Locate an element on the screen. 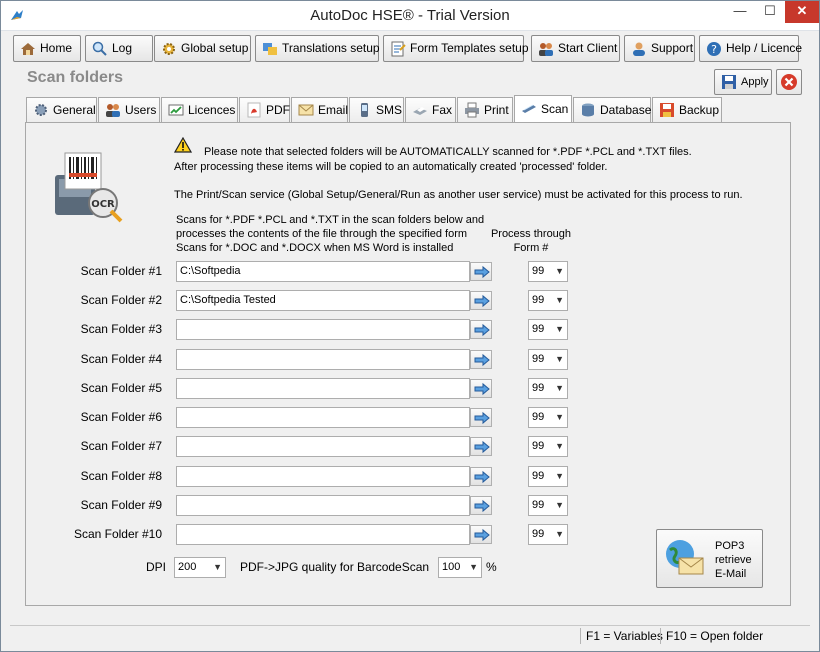 The image size is (820, 652). pop3-label-line-3: E-Mail is located at coordinates (731, 574).